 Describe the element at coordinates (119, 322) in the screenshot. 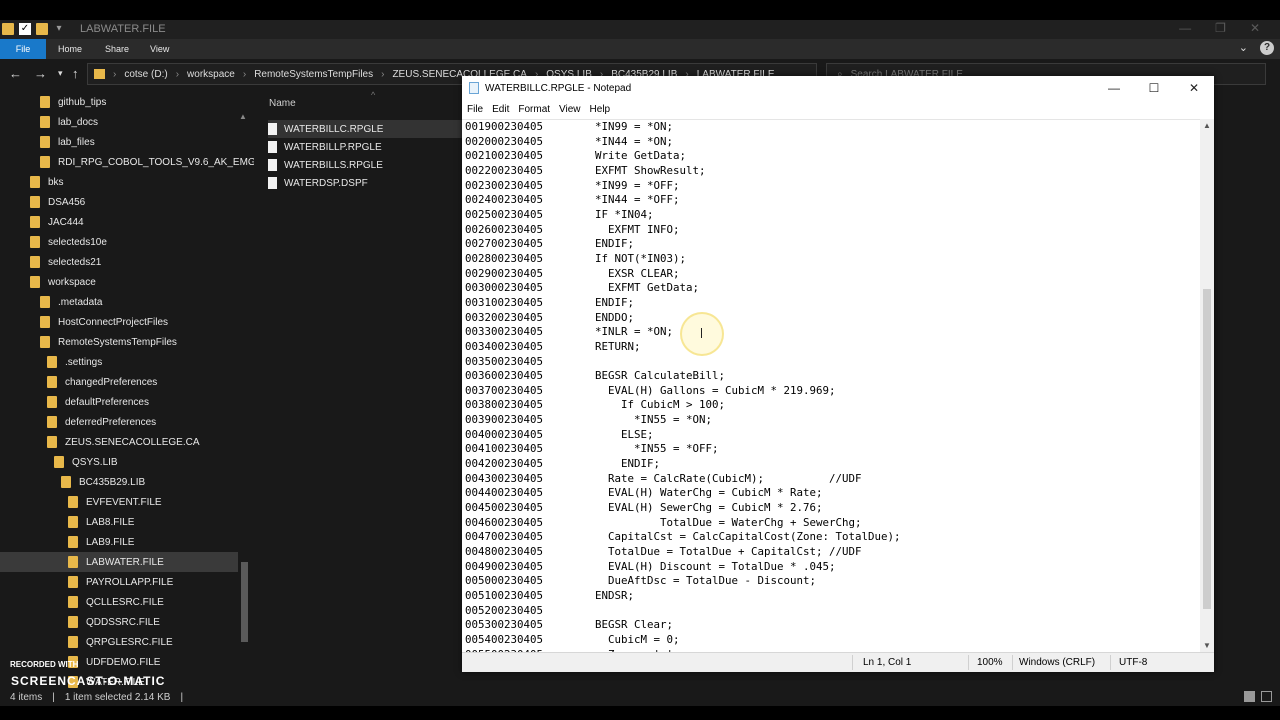

I see `tree-item: HostConnectProjectFiles` at that location.